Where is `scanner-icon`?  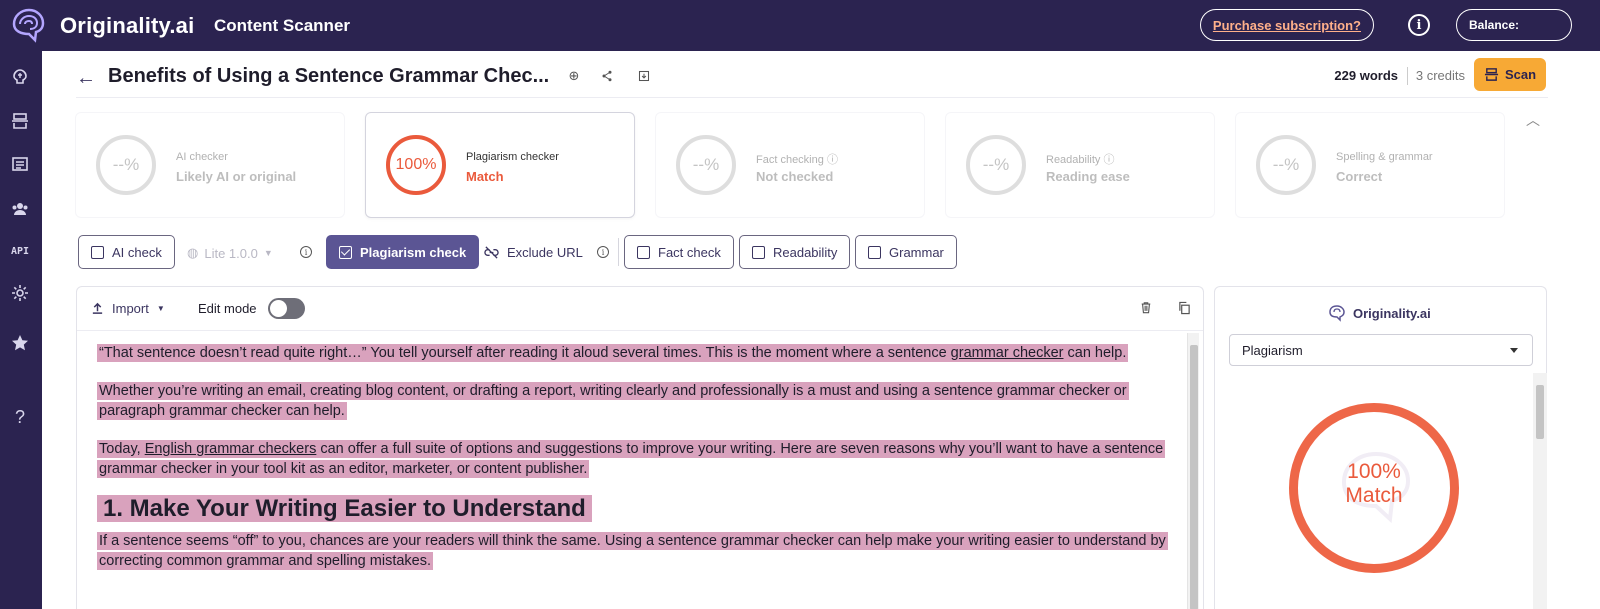 scanner-icon is located at coordinates (20, 121).